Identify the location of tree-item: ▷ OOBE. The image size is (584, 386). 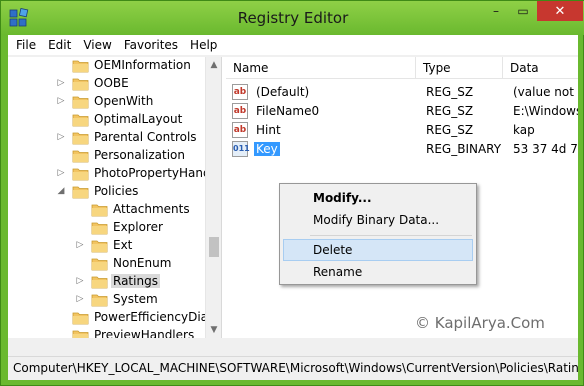
(106, 84).